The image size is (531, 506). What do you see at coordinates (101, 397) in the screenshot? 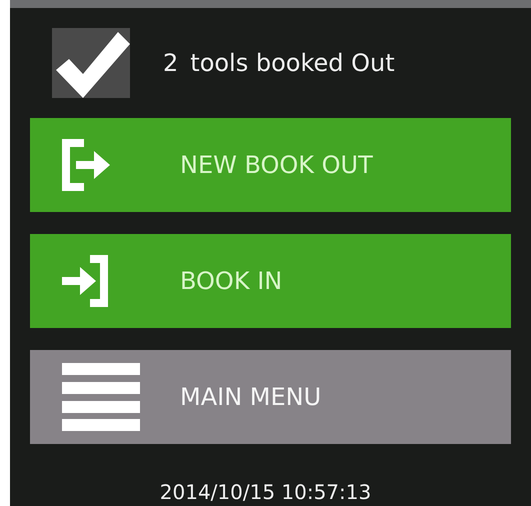
I see `menu-icon` at bounding box center [101, 397].